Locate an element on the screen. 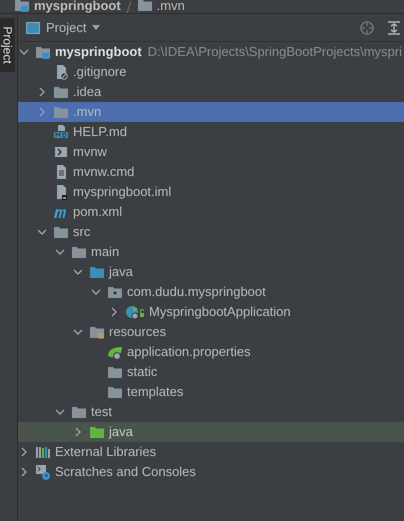 This screenshot has height=521, width=404. tree-row: com.dudu.myspringboot is located at coordinates (211, 292).